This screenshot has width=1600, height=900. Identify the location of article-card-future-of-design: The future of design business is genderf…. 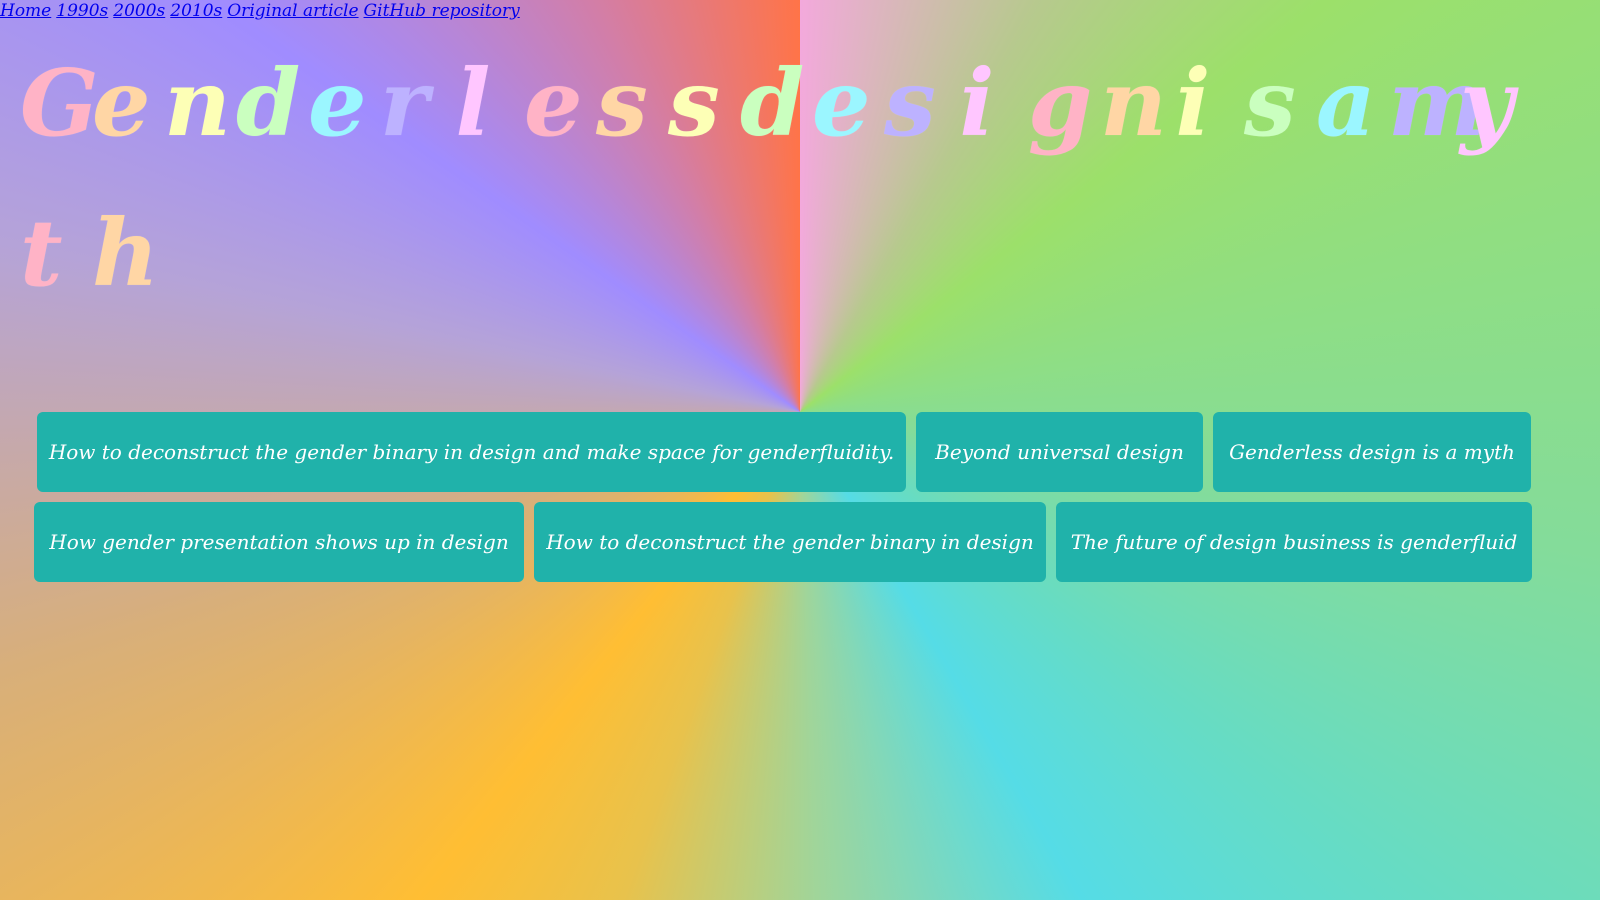
(1294, 542).